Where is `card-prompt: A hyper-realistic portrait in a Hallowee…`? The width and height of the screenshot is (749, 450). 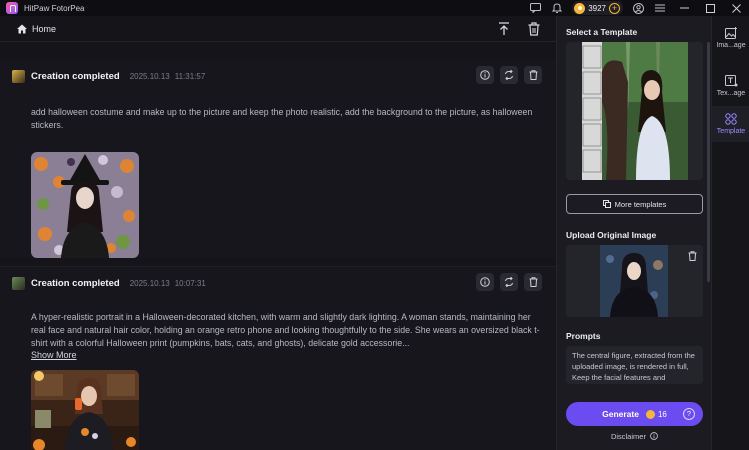
card-prompt: A hyper-realistic portrait in a Hallowee… is located at coordinates (285, 330).